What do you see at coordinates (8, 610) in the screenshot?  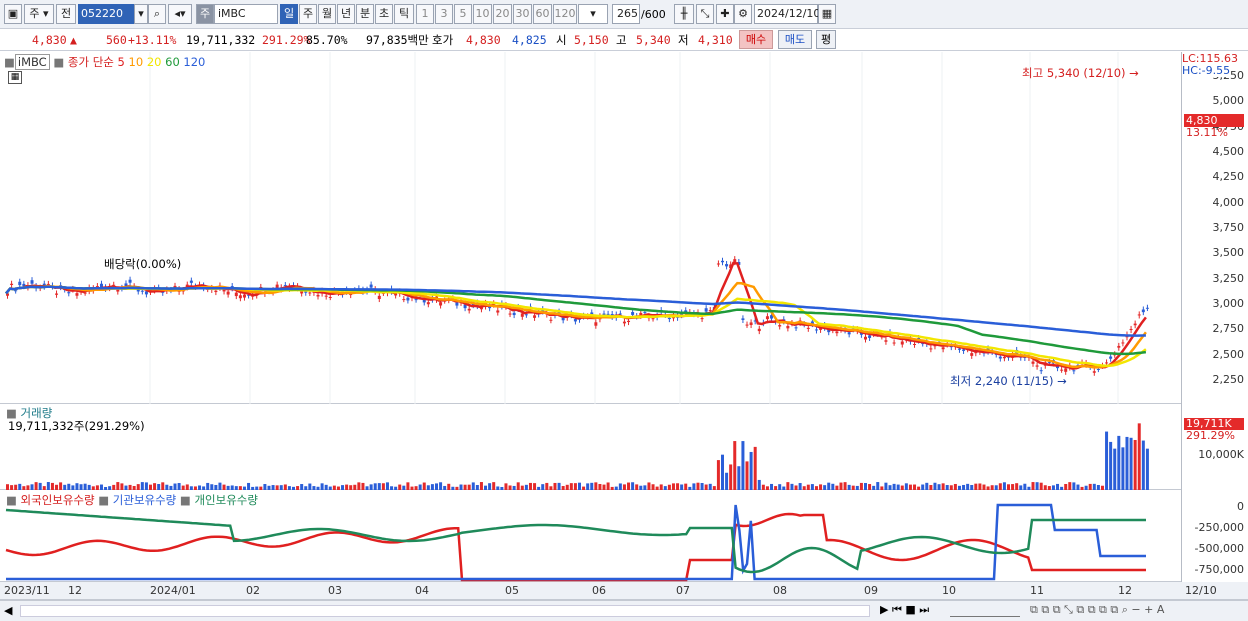 I see `scroll-left-icon: ◀` at bounding box center [8, 610].